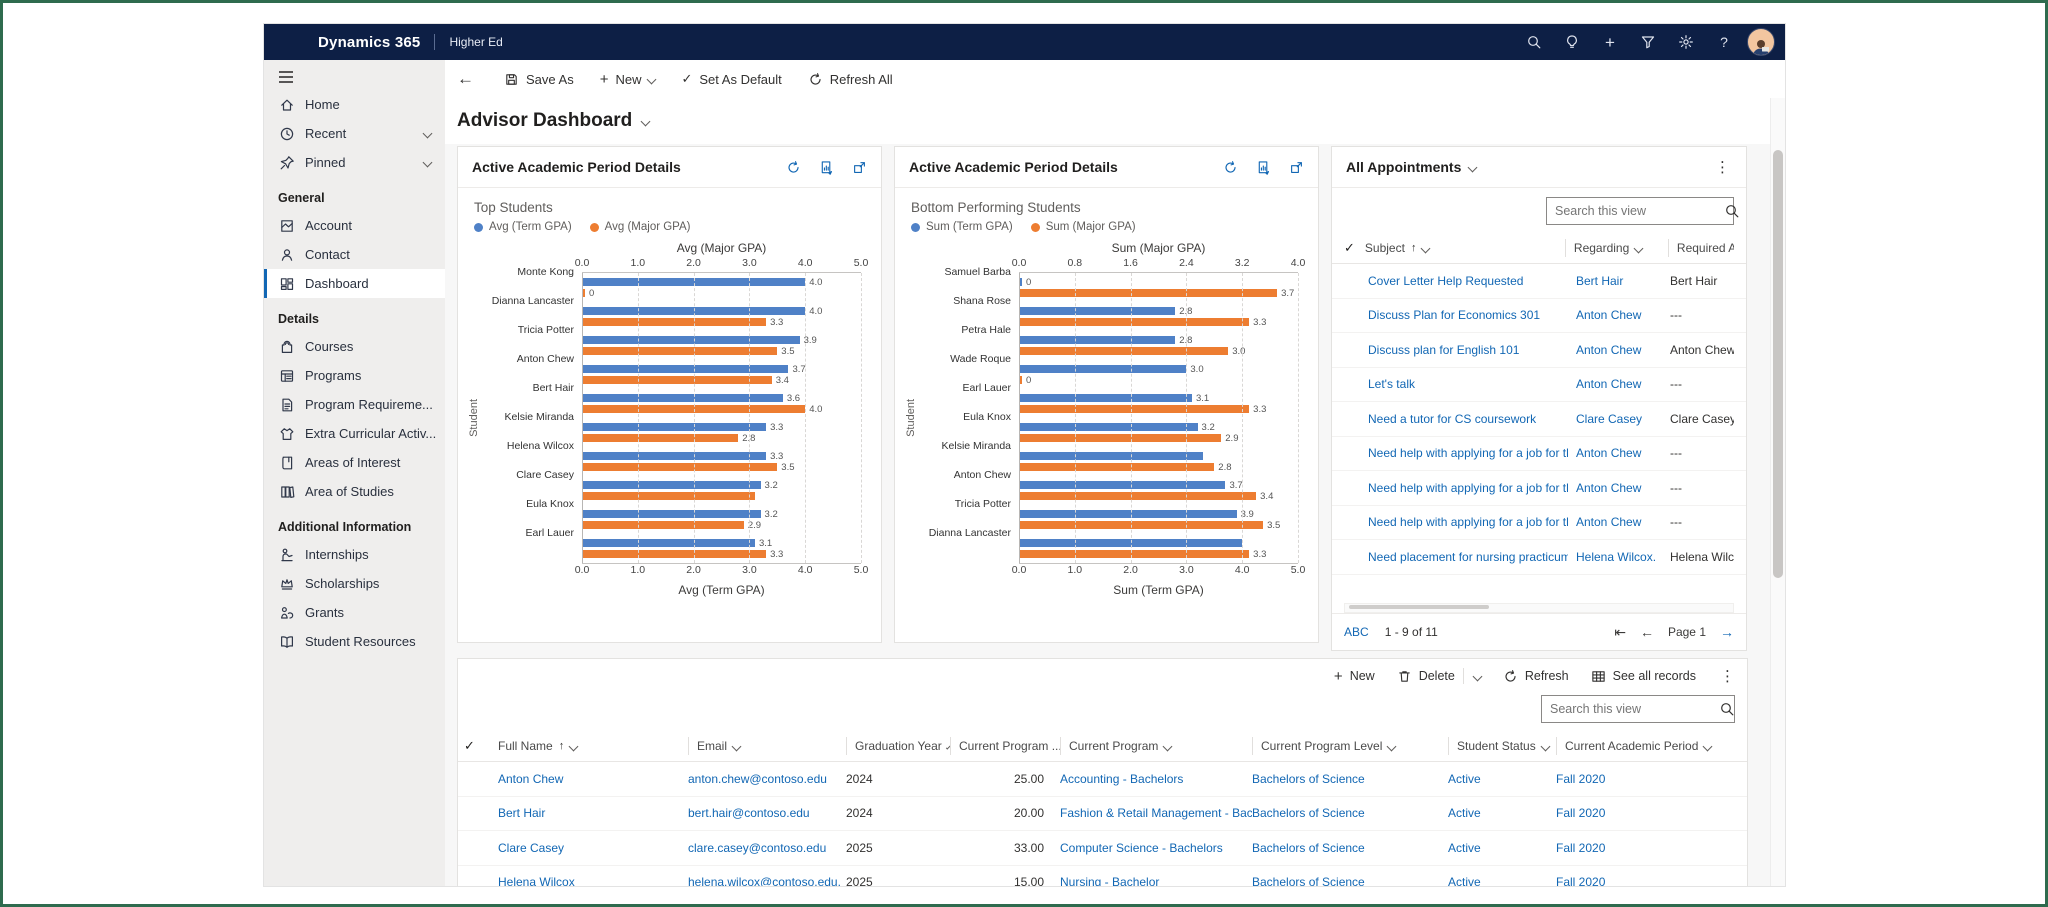  What do you see at coordinates (1615, 281) in the screenshot?
I see `appointment-regarding: Bert Hair` at bounding box center [1615, 281].